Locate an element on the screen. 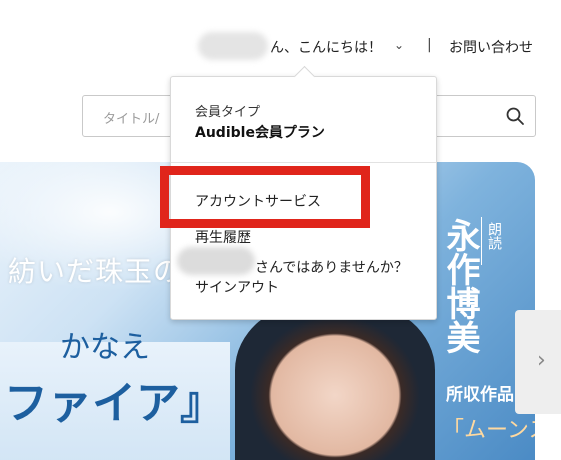  search-icon is located at coordinates (515, 118).